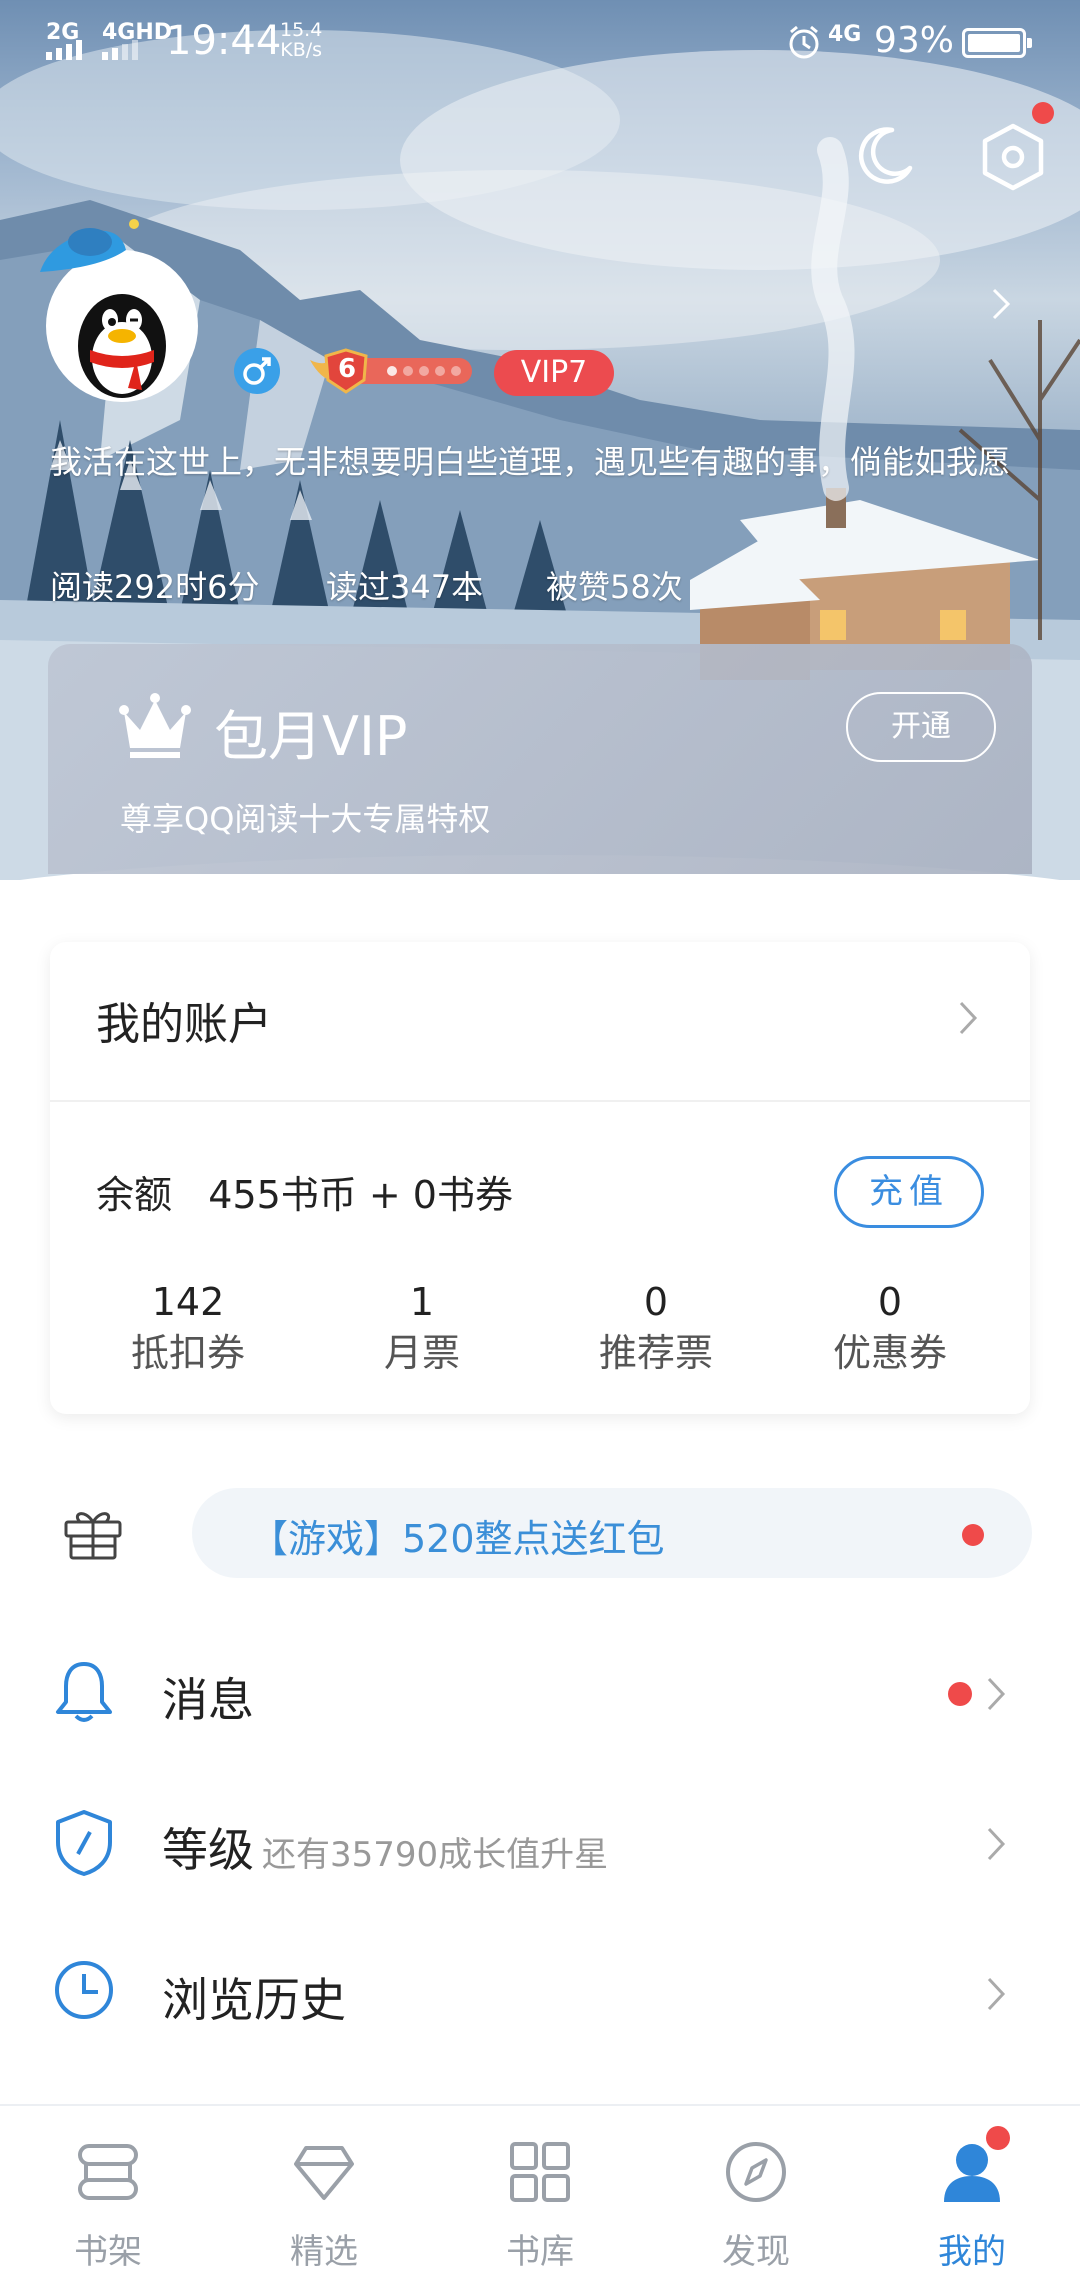  I want to click on nav-label: 书架, so click(108, 2252).